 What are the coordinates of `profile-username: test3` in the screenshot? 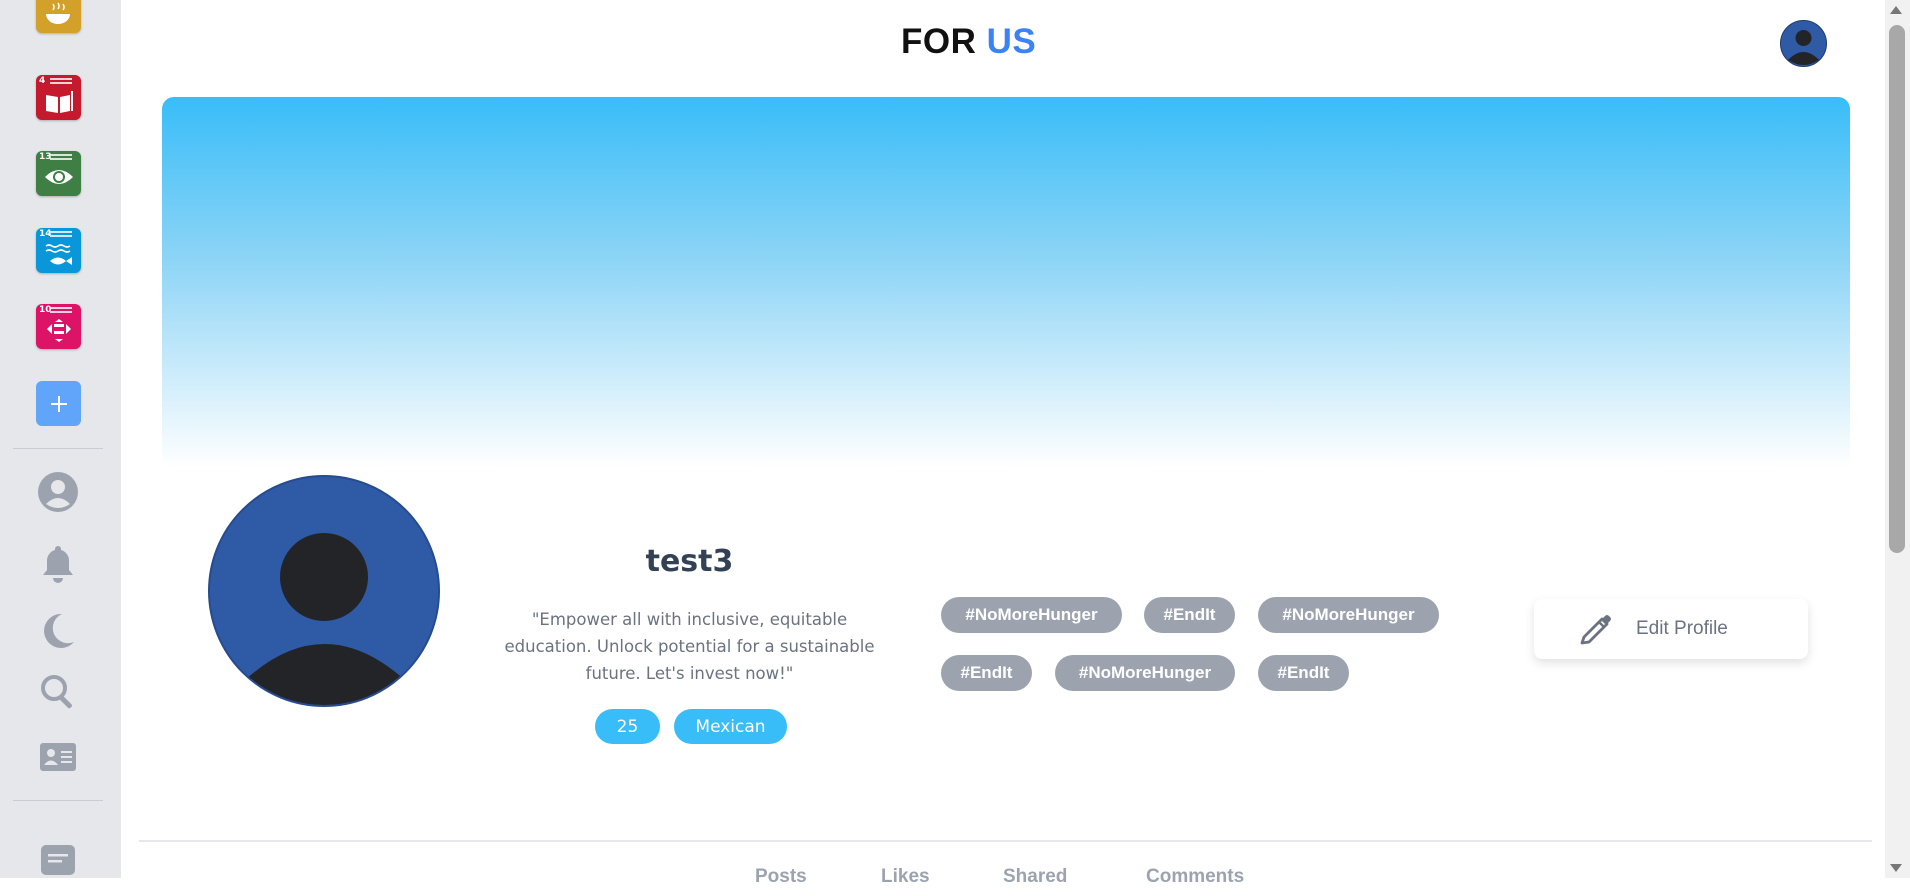 It's located at (689, 561).